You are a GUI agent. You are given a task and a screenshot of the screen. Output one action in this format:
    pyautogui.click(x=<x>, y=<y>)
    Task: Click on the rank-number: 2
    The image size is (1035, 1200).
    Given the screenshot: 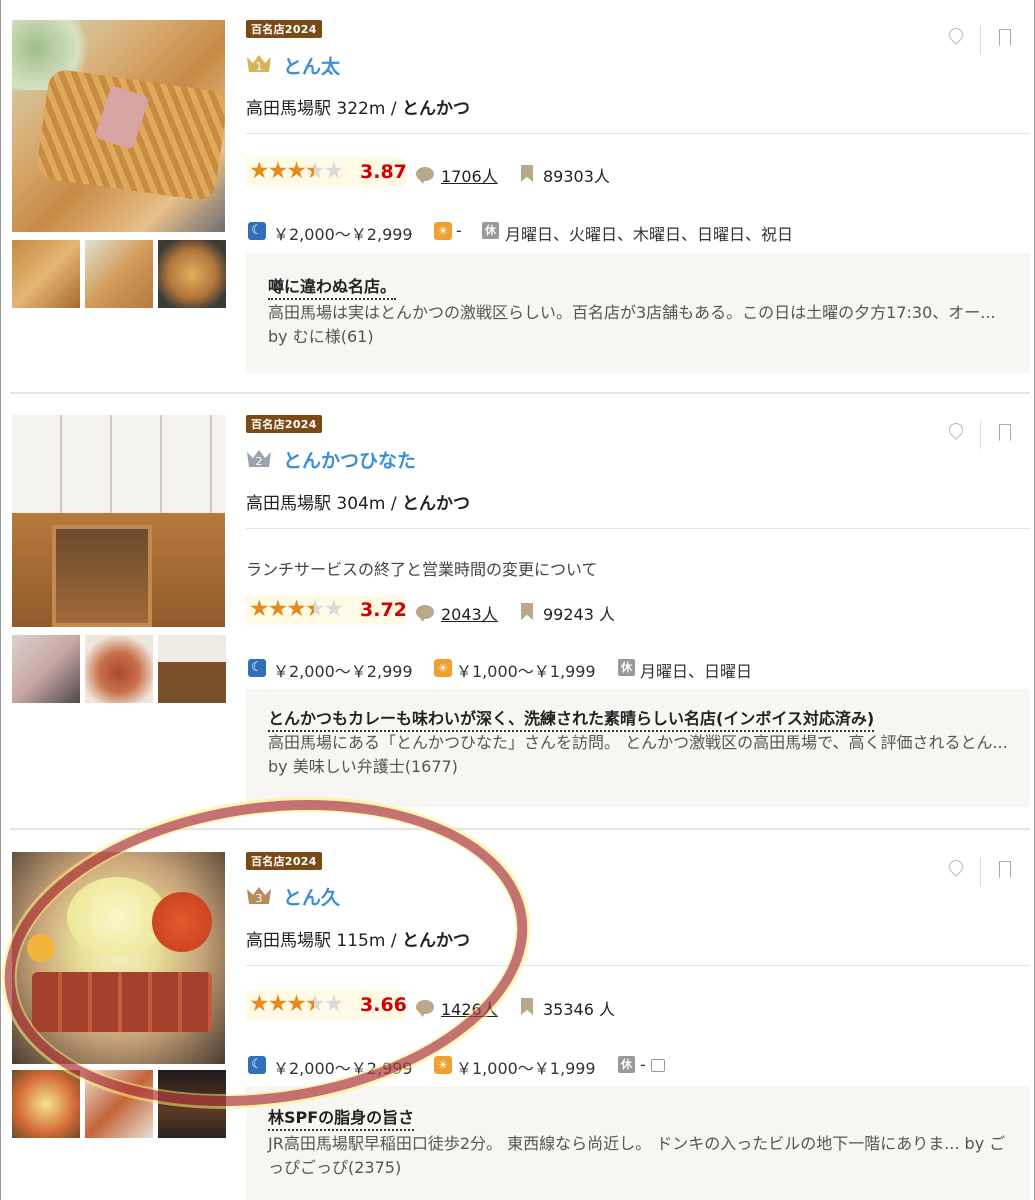 What is the action you would take?
    pyautogui.click(x=259, y=461)
    